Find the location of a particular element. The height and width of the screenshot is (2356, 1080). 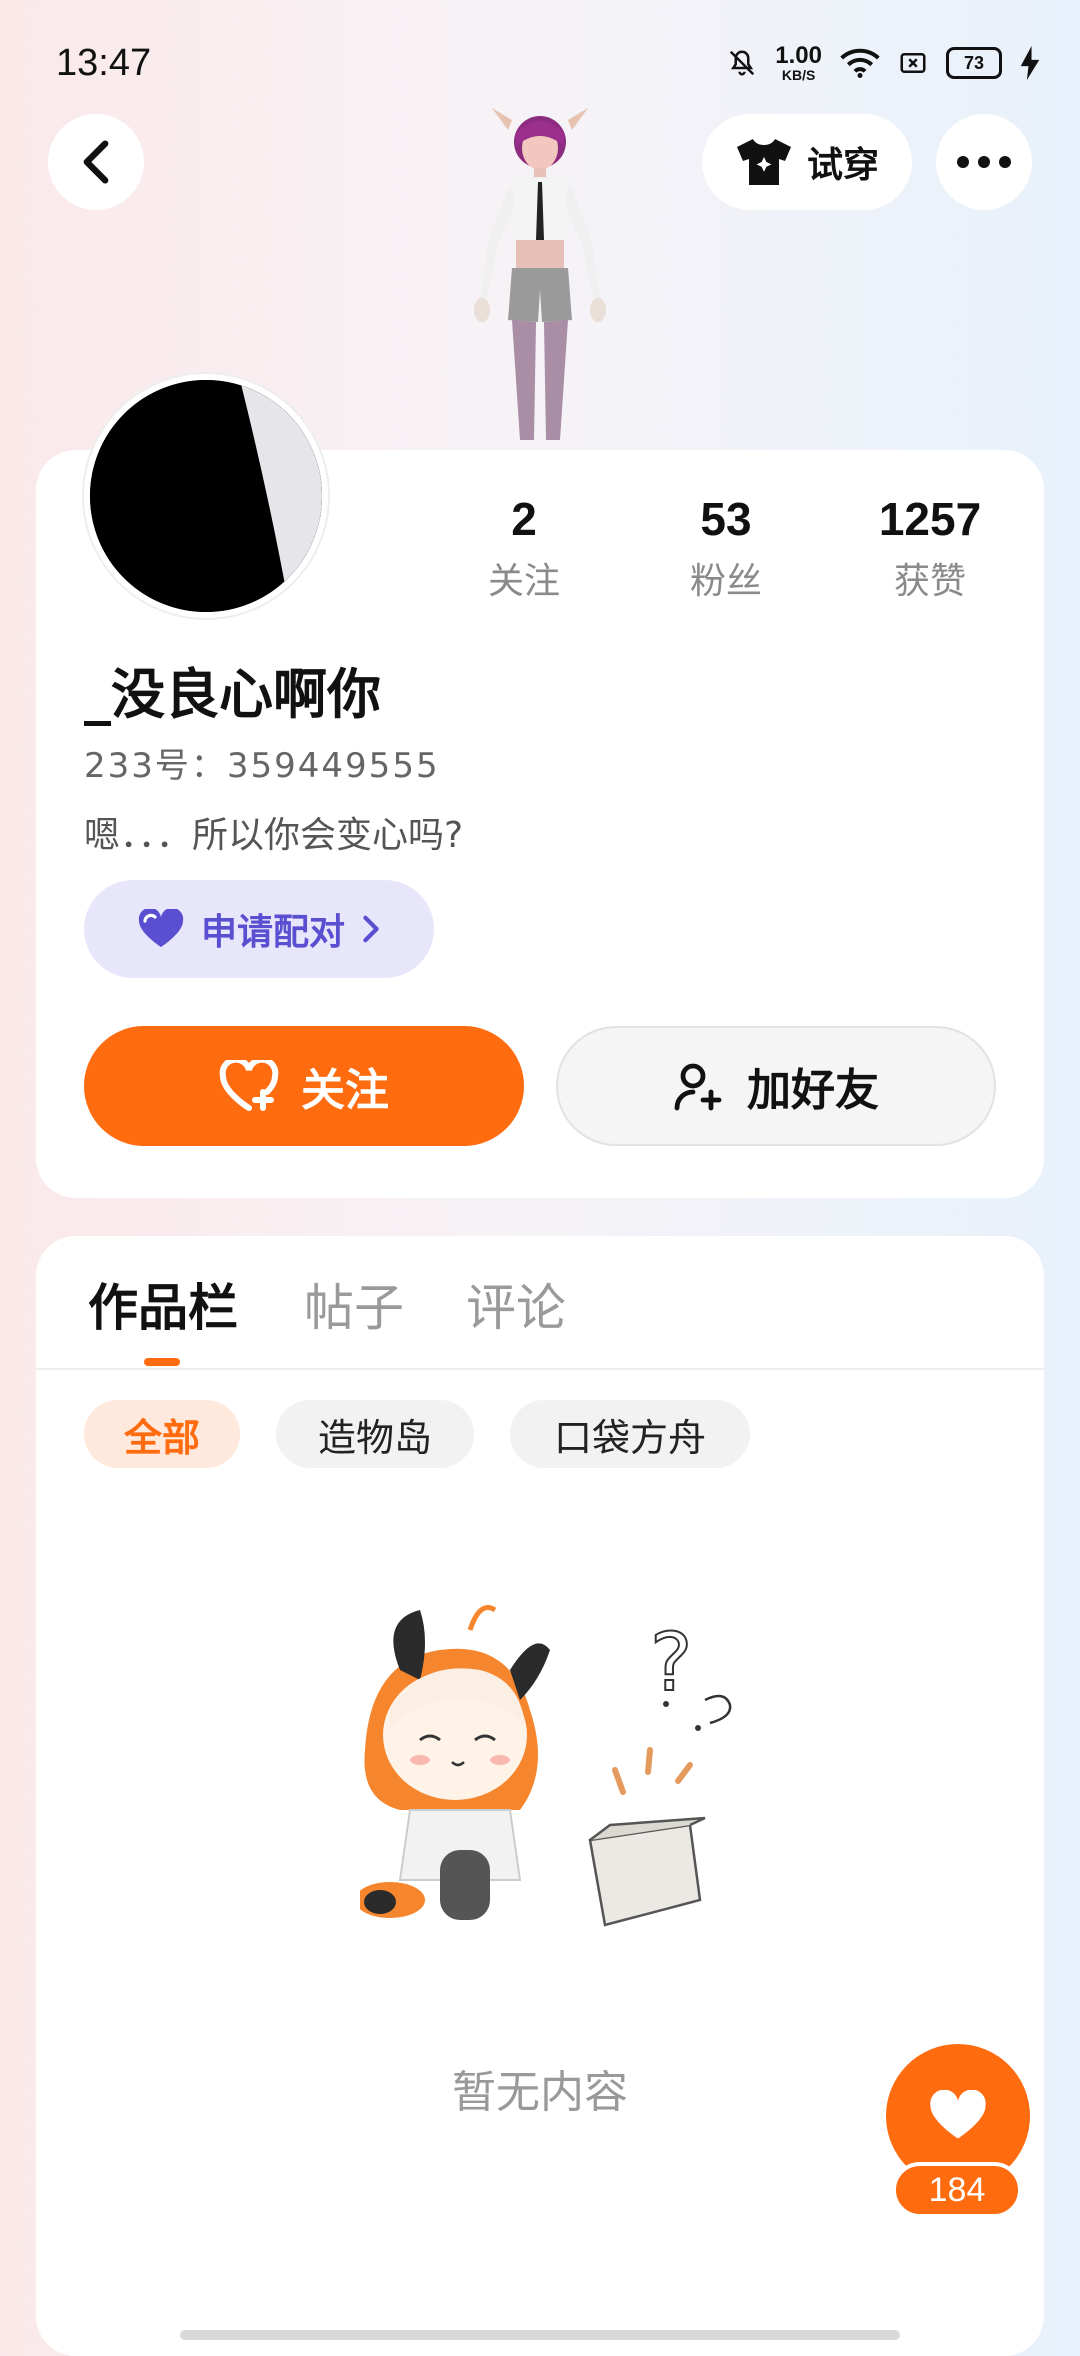

stat-label: 获赞 is located at coordinates (929, 581).